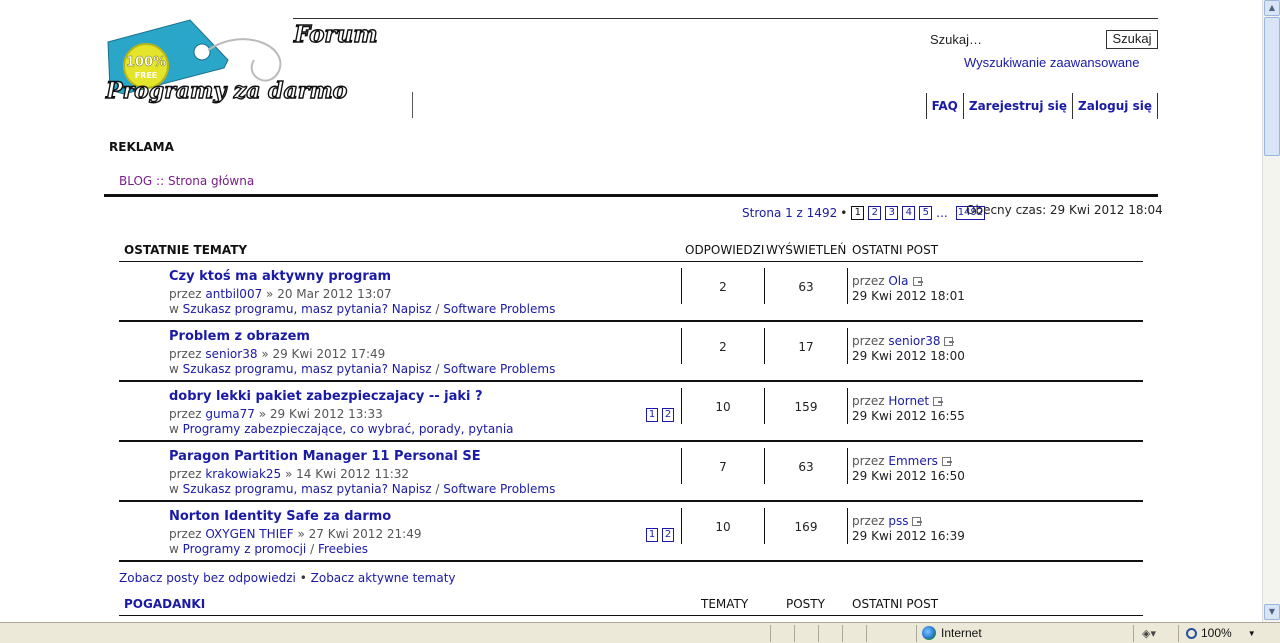 The height and width of the screenshot is (643, 1280). What do you see at coordinates (320, 414) in the screenshot?
I see `topic-date: » 29 Kwi 2012 13:33` at bounding box center [320, 414].